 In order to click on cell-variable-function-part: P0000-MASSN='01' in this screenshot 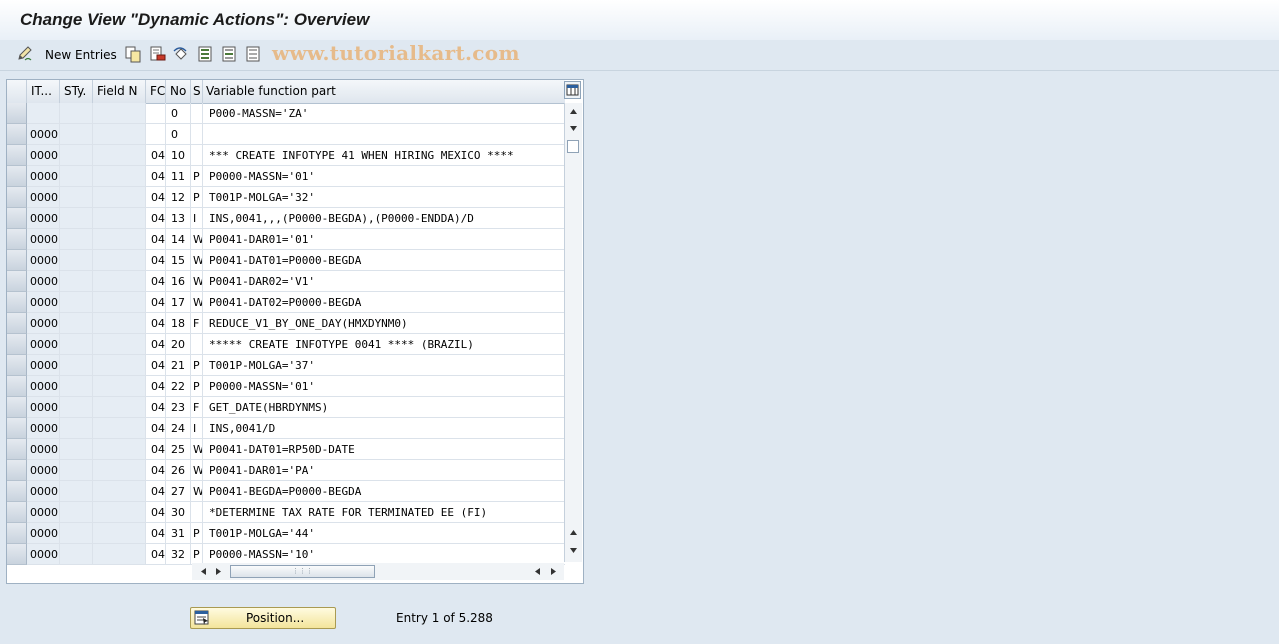, I will do `click(384, 386)`.